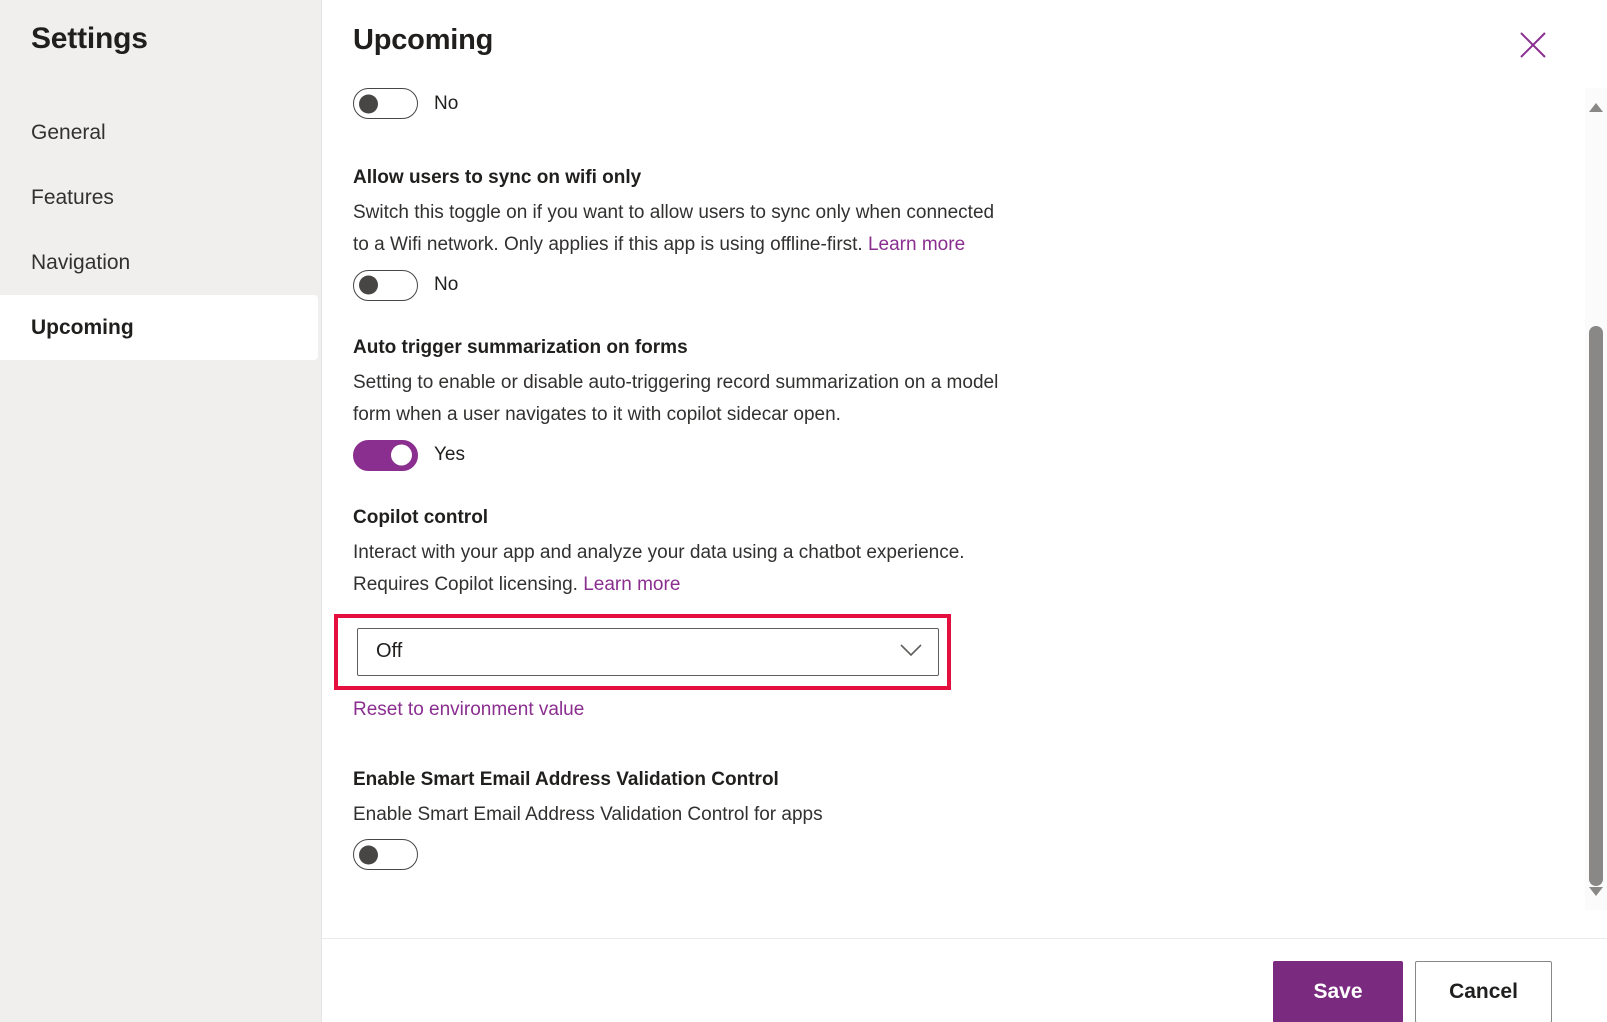 The image size is (1607, 1022). I want to click on dropdown-selected-value: Off, so click(389, 651).